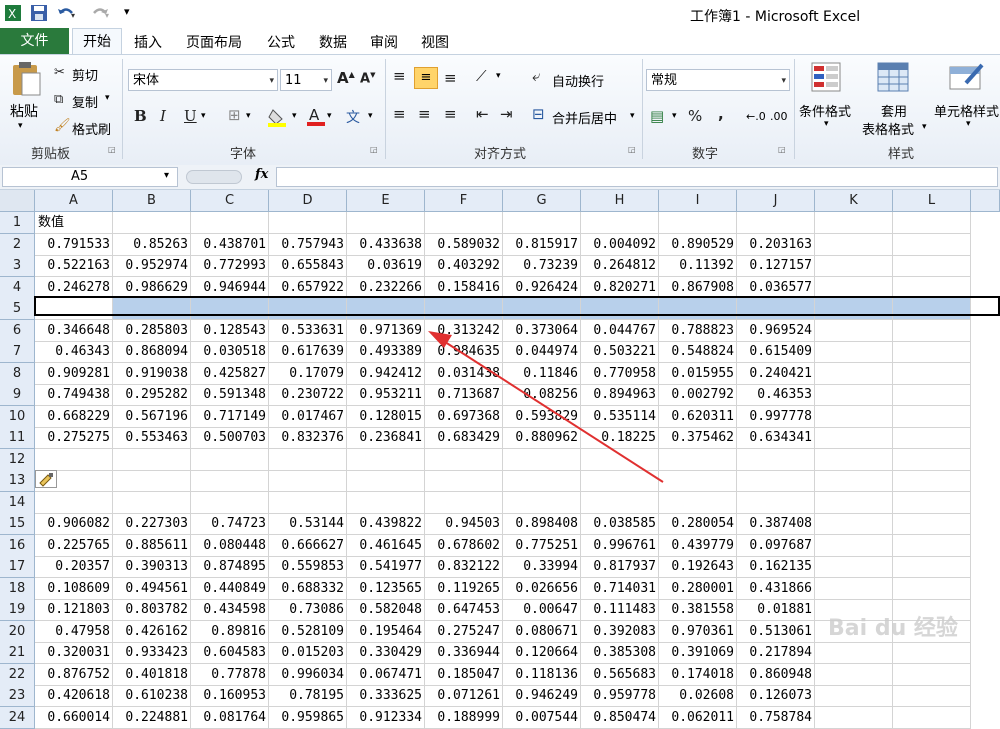 The width and height of the screenshot is (1000, 729). I want to click on currency-icon: ▤, so click(657, 116).